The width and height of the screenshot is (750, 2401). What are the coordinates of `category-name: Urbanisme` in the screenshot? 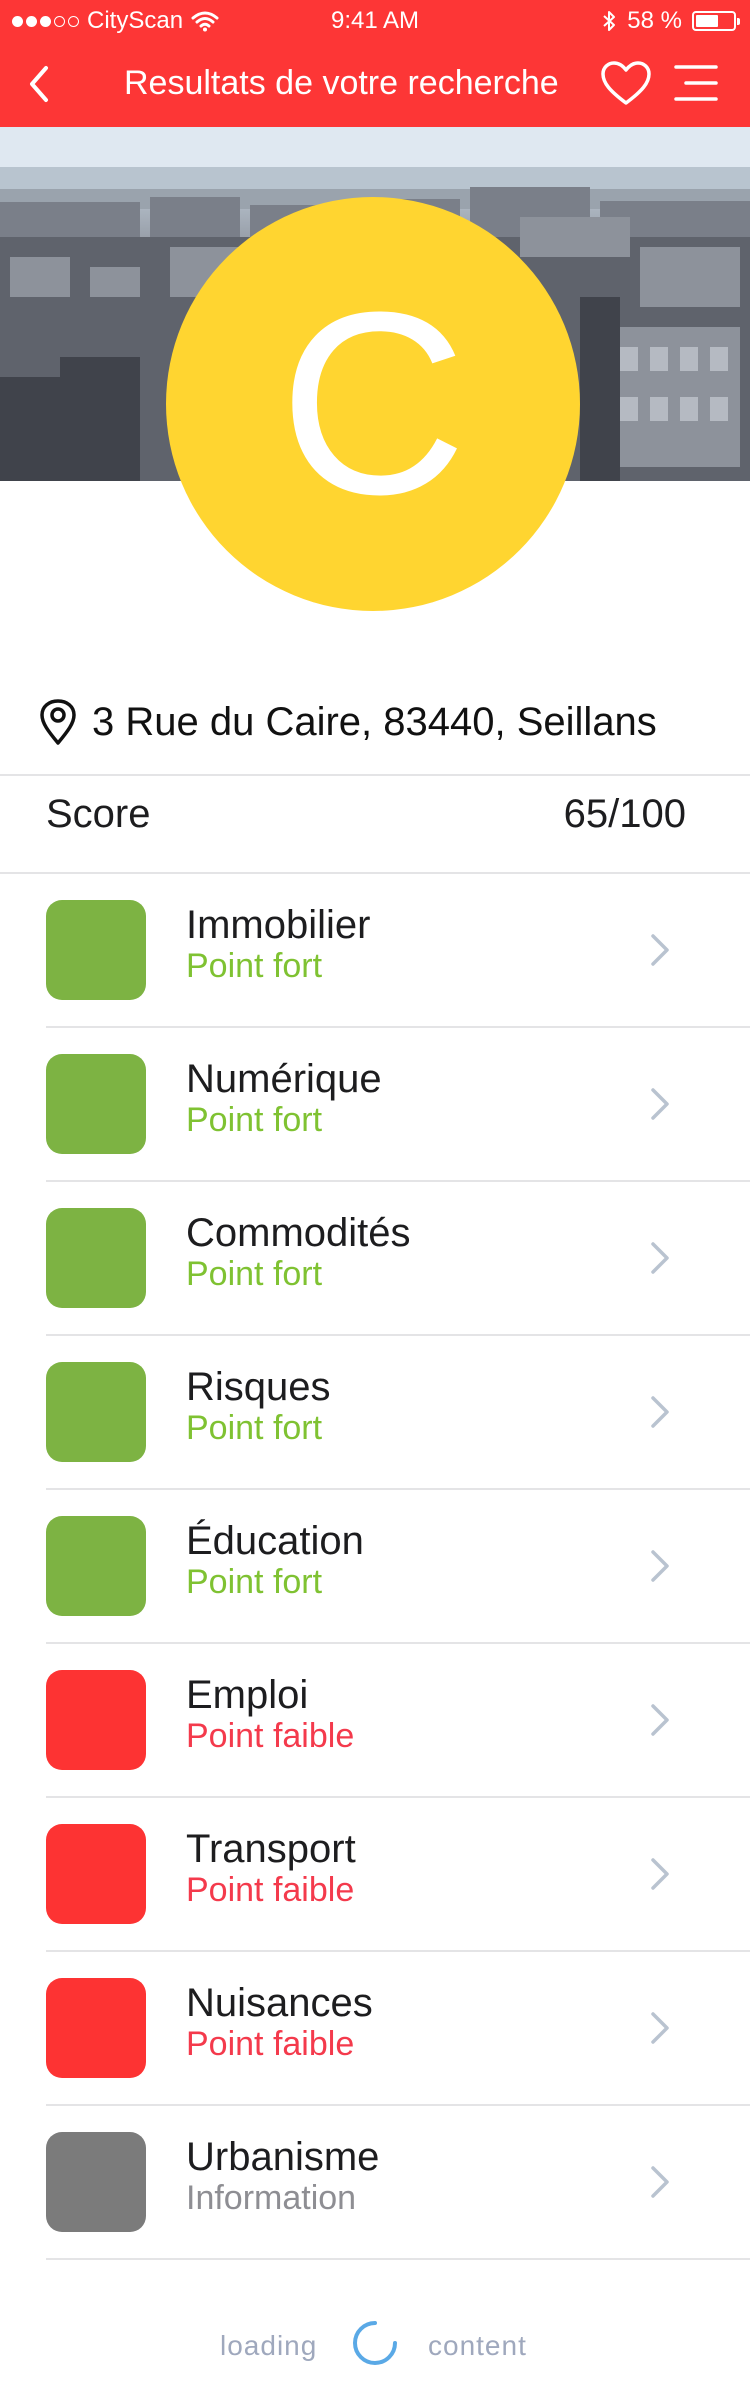 It's located at (283, 2157).